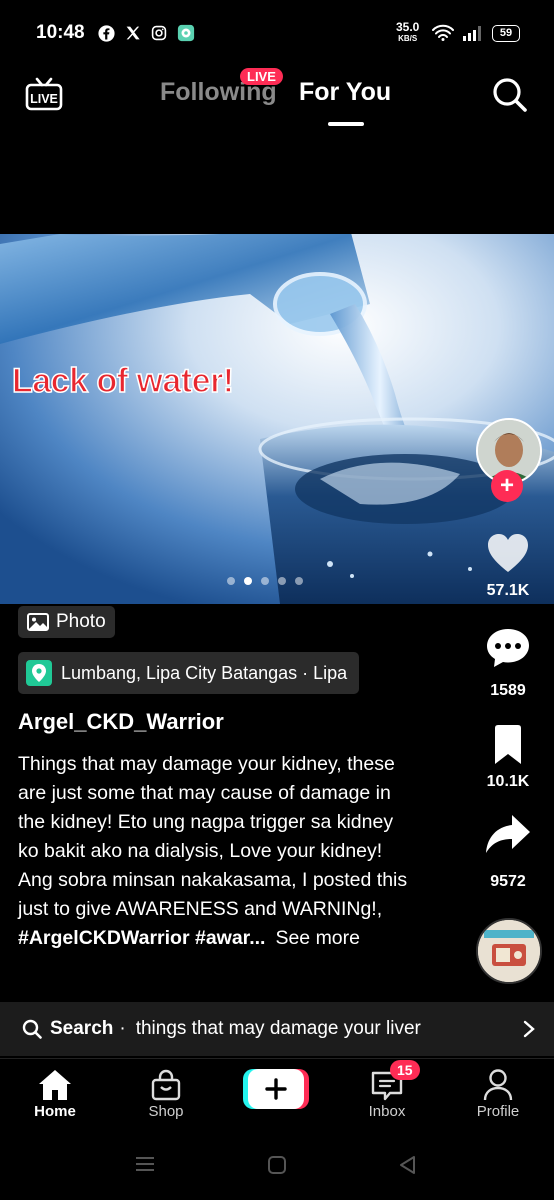 Image resolution: width=554 pixels, height=1200 pixels. What do you see at coordinates (55, 1111) in the screenshot?
I see `nav-home-label: Home` at bounding box center [55, 1111].